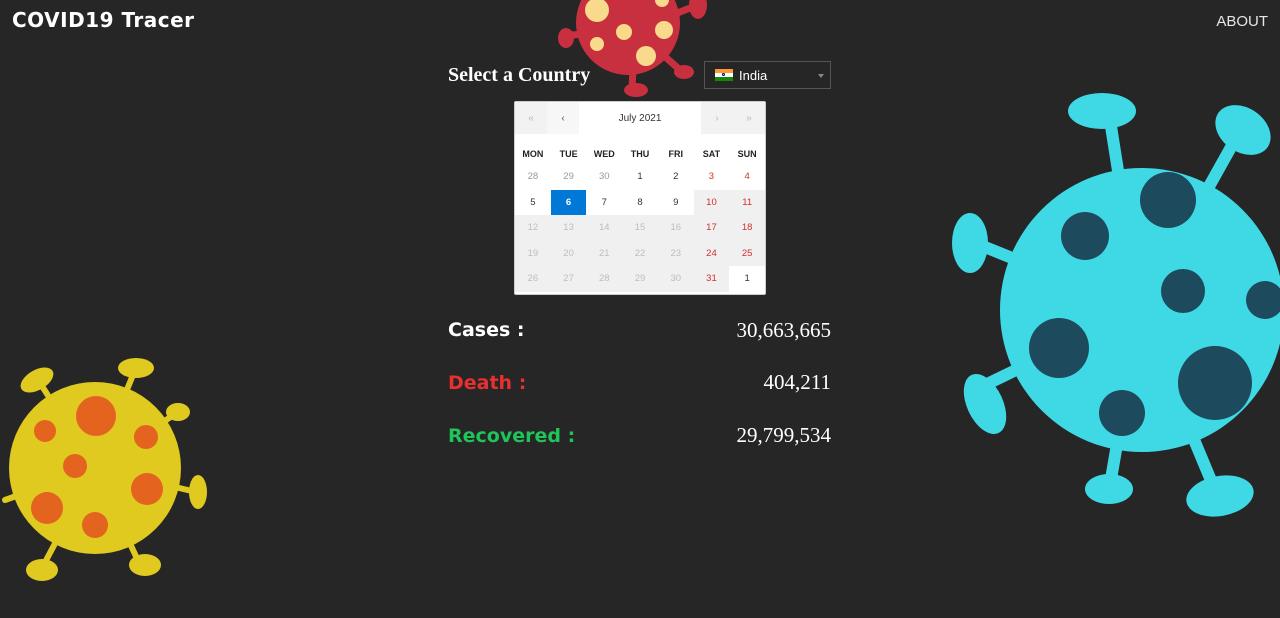  What do you see at coordinates (724, 75) in the screenshot?
I see `india-flag-icon` at bounding box center [724, 75].